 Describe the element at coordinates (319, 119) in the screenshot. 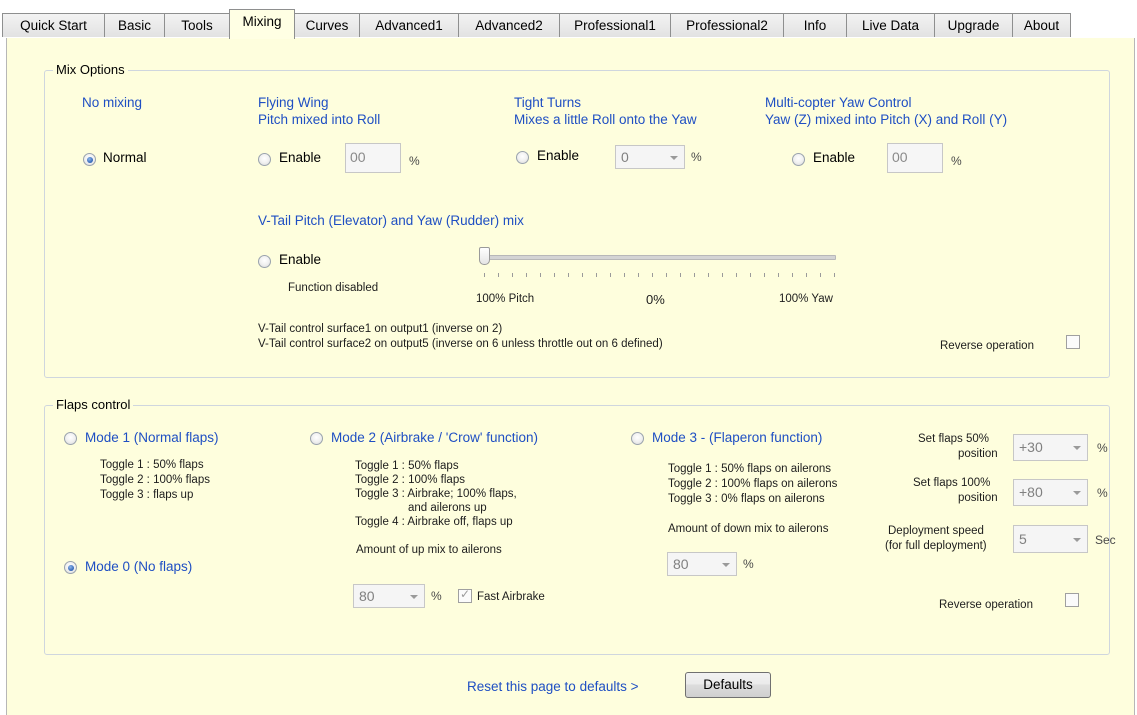

I see `flying-wing-subheader: Pitch mixed into Roll` at that location.